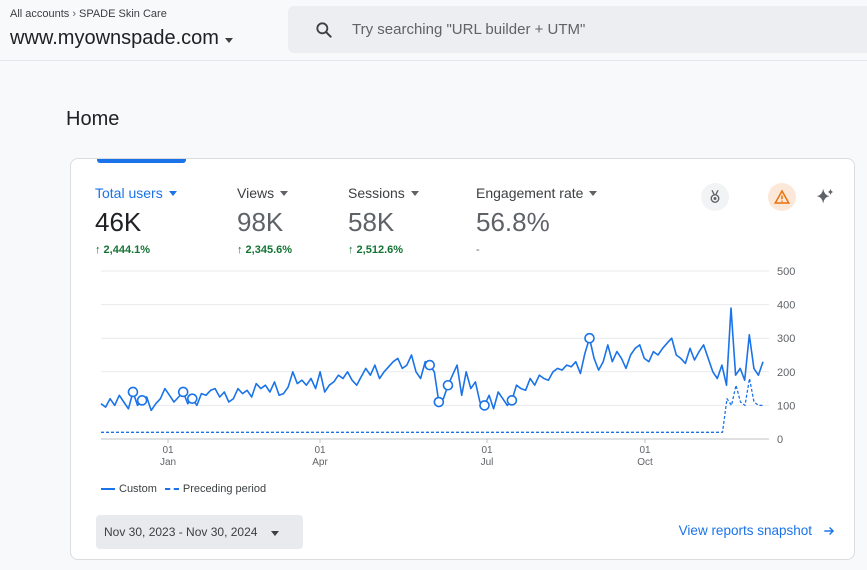 Image resolution: width=867 pixels, height=570 pixels. I want to click on metric-label: Sessions, so click(376, 193).